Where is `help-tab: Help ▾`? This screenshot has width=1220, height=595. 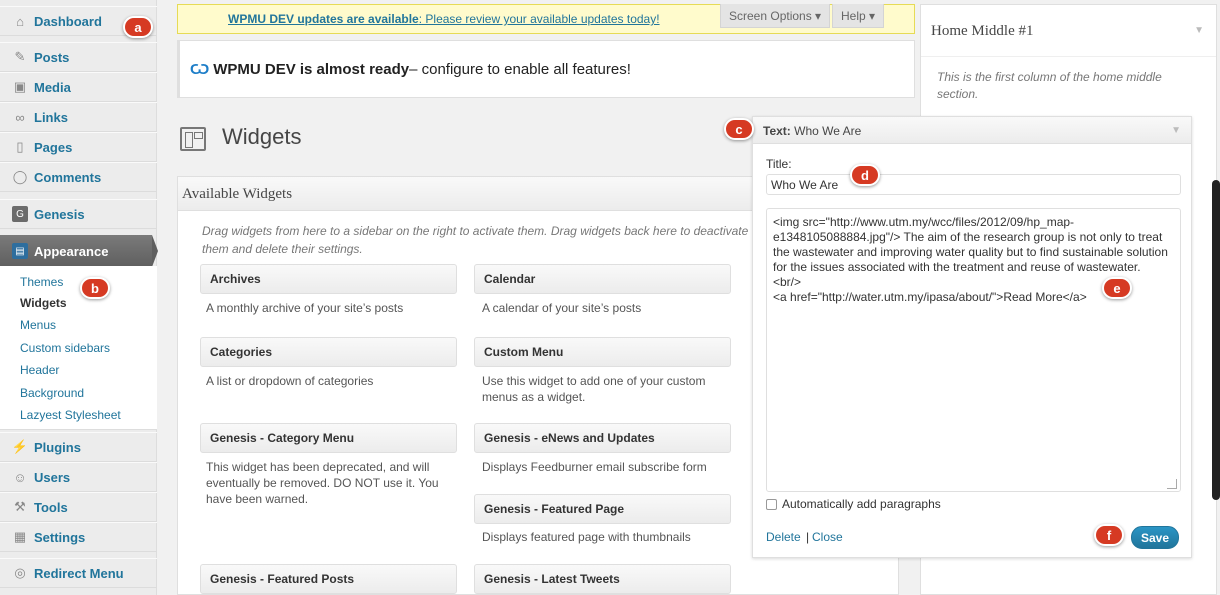 help-tab: Help ▾ is located at coordinates (858, 16).